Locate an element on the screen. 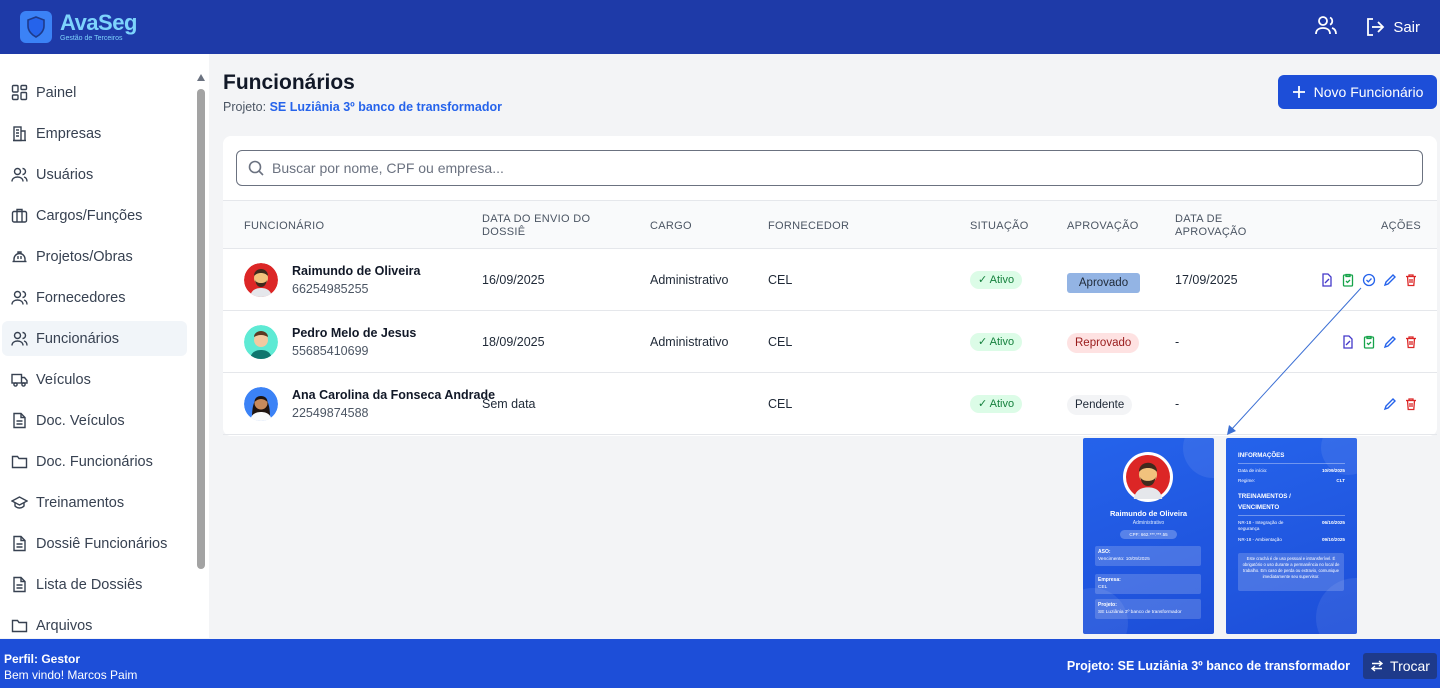  logout-icon is located at coordinates (1376, 27).